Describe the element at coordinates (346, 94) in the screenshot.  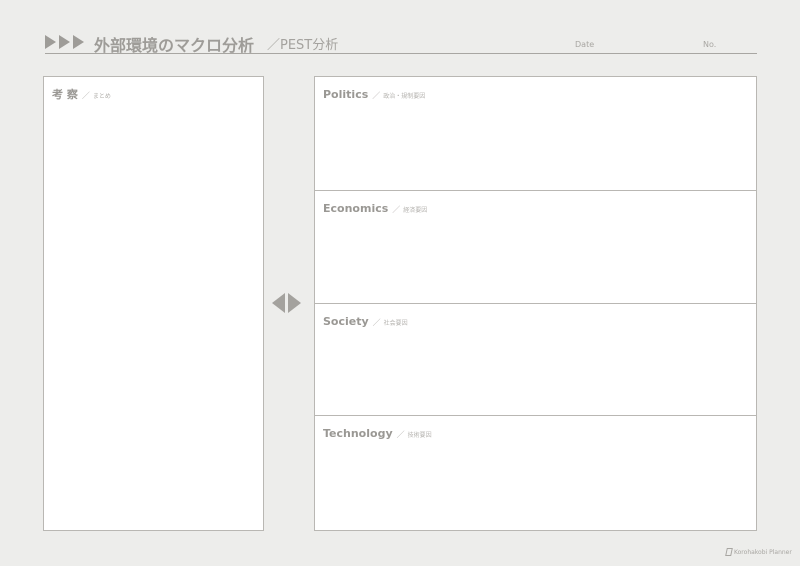
I see `politics-title: Politics` at that location.